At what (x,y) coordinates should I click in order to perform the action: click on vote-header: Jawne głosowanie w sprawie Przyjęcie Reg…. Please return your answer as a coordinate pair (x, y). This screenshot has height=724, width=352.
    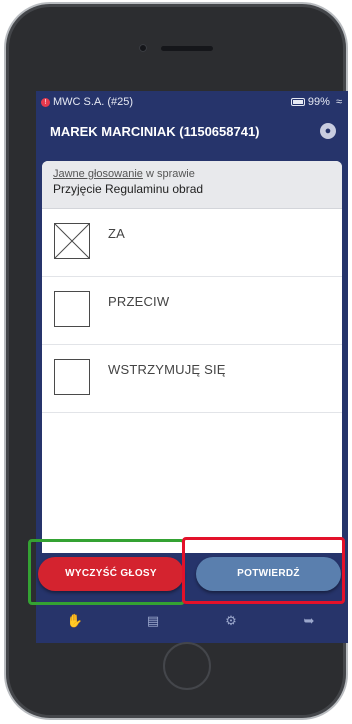
    Looking at the image, I should click on (192, 185).